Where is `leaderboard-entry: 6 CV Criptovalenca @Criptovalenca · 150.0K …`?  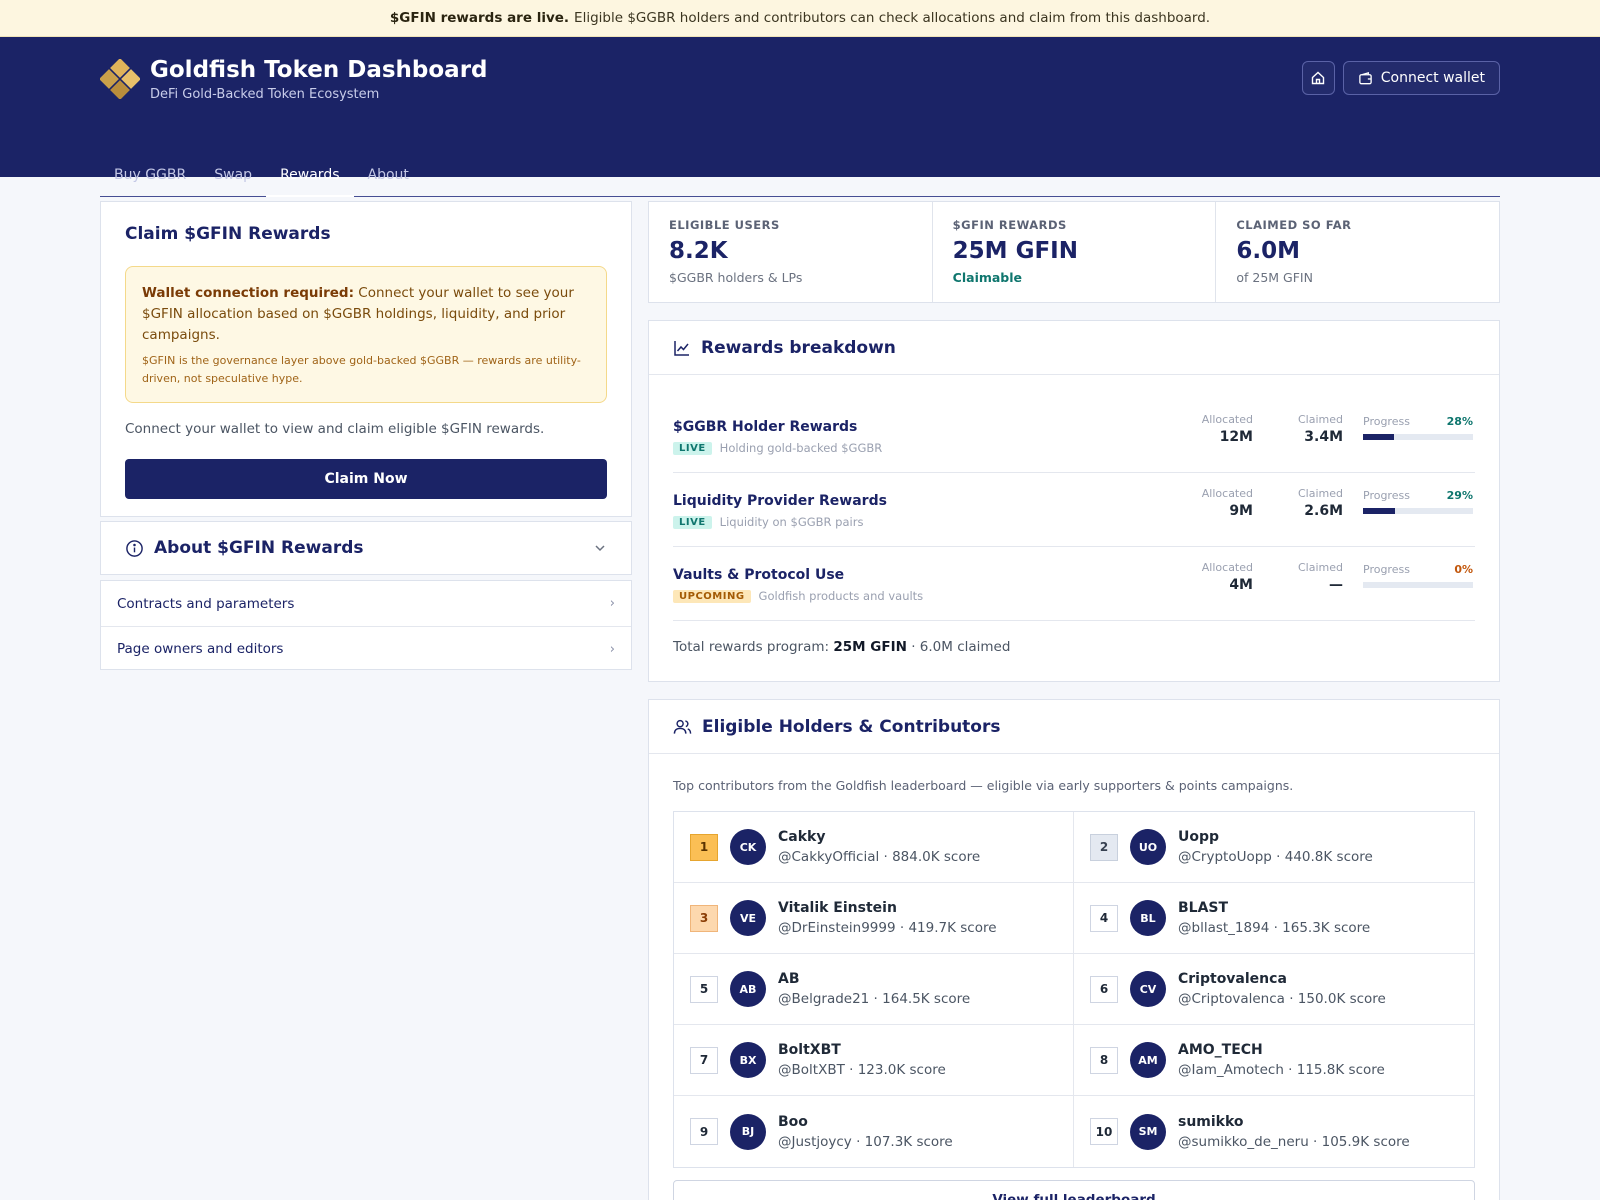 leaderboard-entry: 6 CV Criptovalenca @Criptovalenca · 150.0K … is located at coordinates (1274, 989).